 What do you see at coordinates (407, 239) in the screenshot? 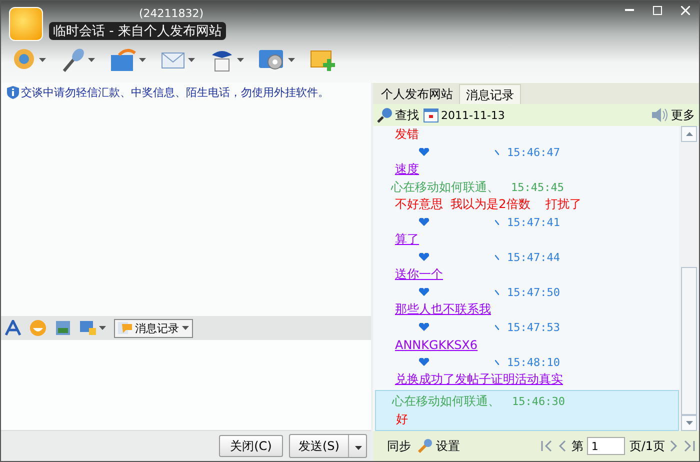
I see `message-link: 算了` at bounding box center [407, 239].